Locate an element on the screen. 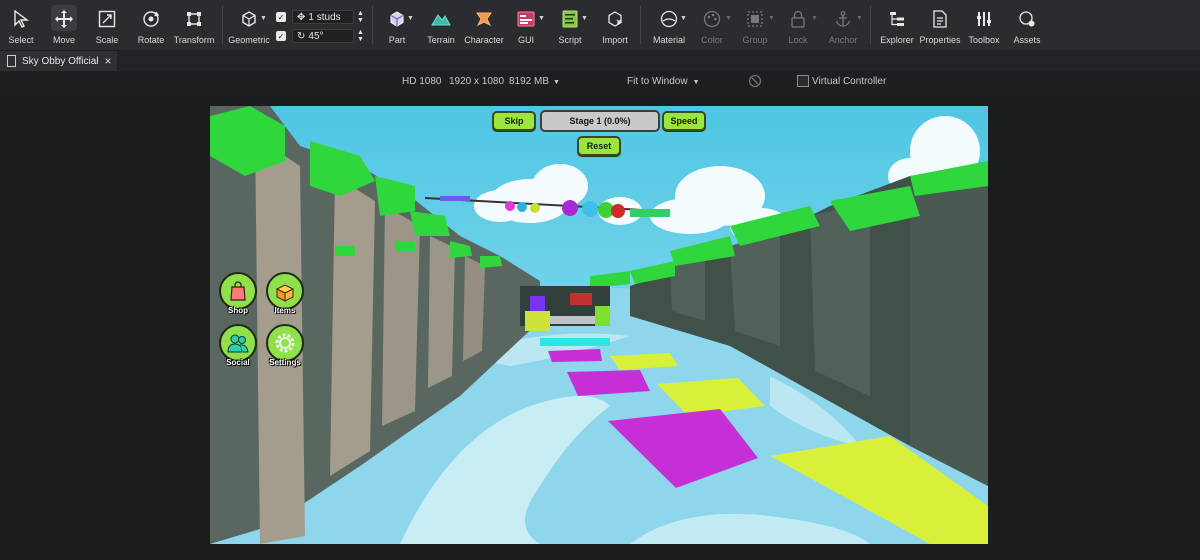  part-label: Part is located at coordinates (397, 40).